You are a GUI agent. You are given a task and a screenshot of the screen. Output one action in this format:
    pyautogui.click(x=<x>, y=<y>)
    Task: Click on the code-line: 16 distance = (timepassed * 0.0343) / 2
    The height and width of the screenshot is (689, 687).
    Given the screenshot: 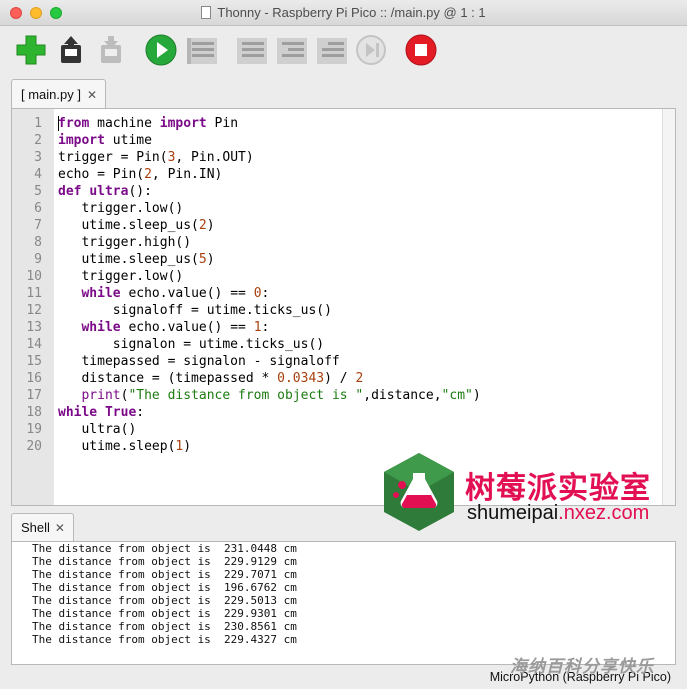 What is the action you would take?
    pyautogui.click(x=246, y=378)
    